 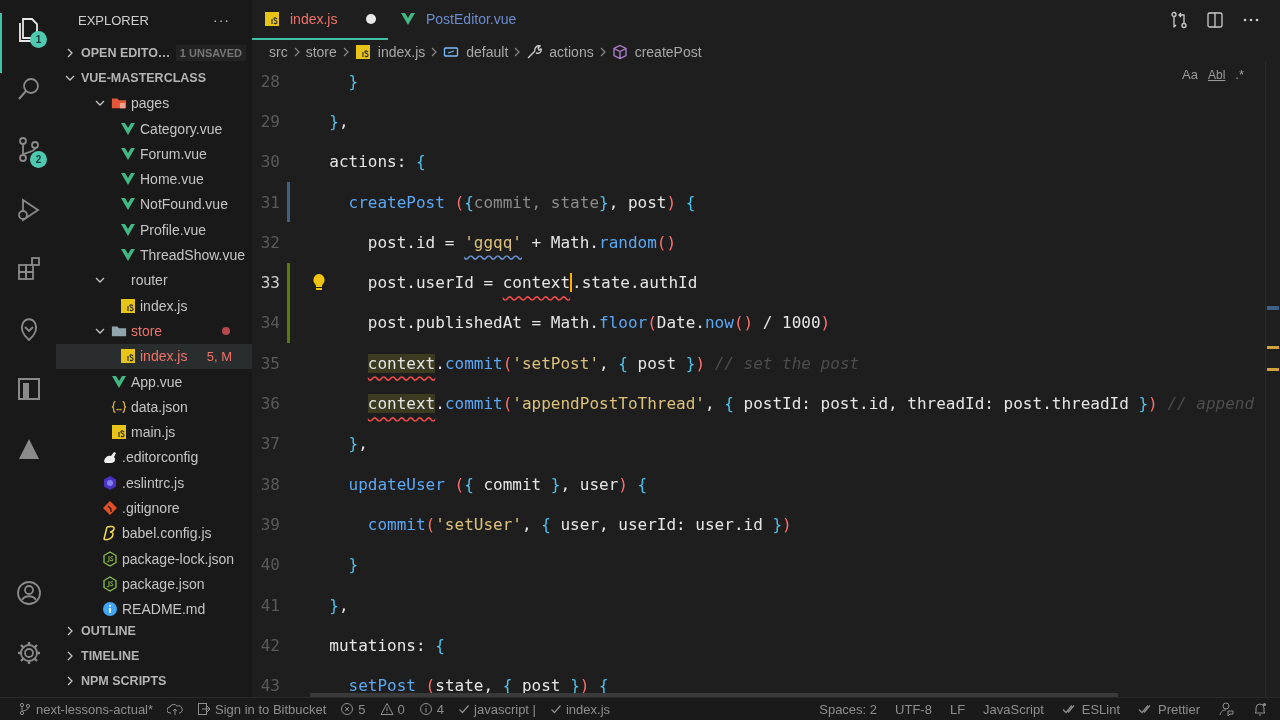 What do you see at coordinates (154, 607) in the screenshot?
I see `file-item: README.md` at bounding box center [154, 607].